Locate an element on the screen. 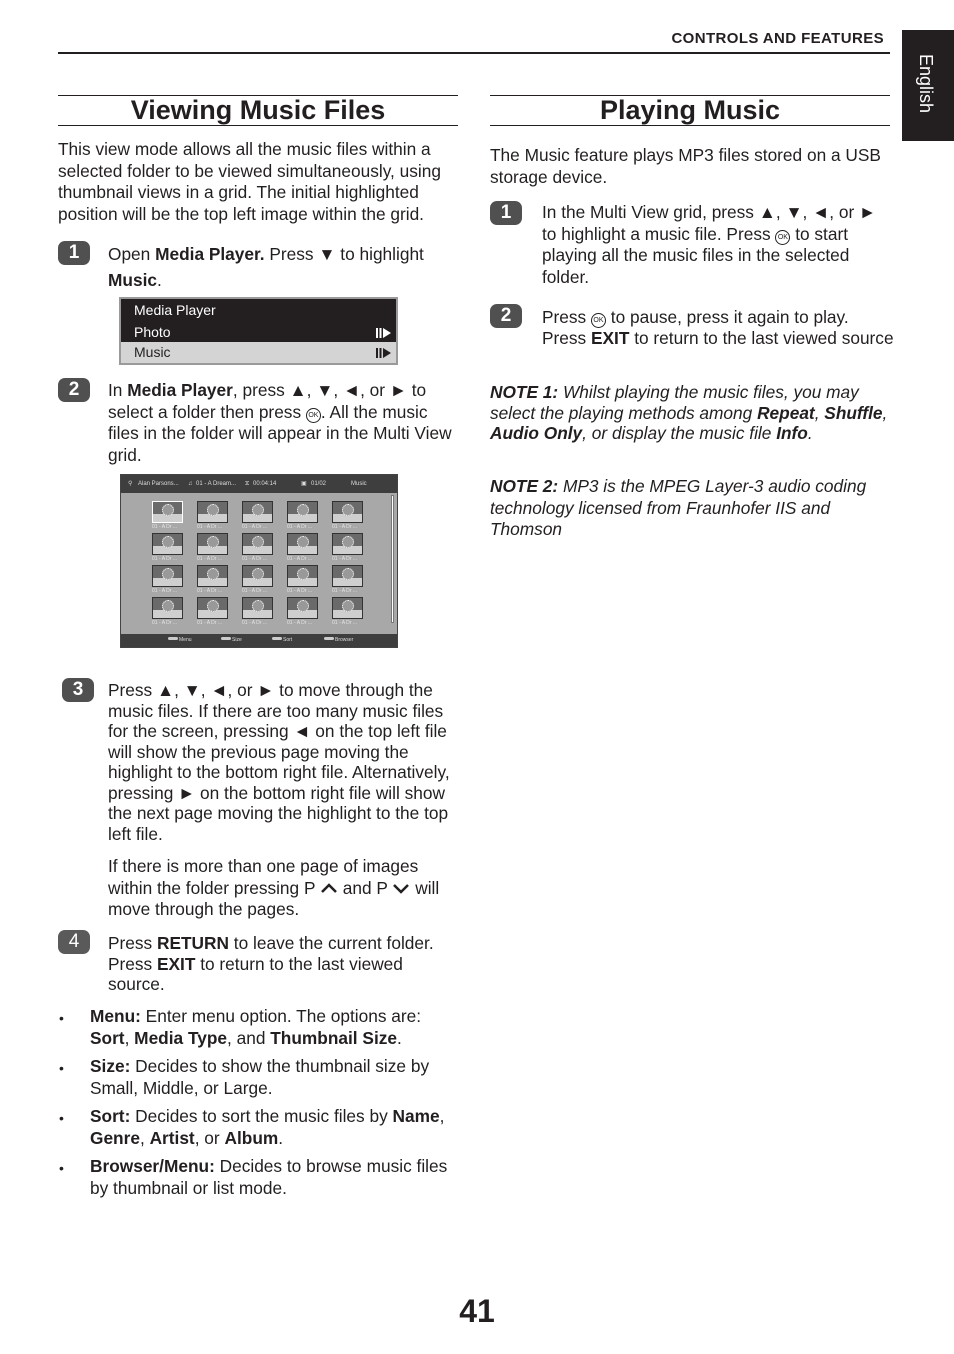 The image size is (954, 1354). header-rule is located at coordinates (474, 53).